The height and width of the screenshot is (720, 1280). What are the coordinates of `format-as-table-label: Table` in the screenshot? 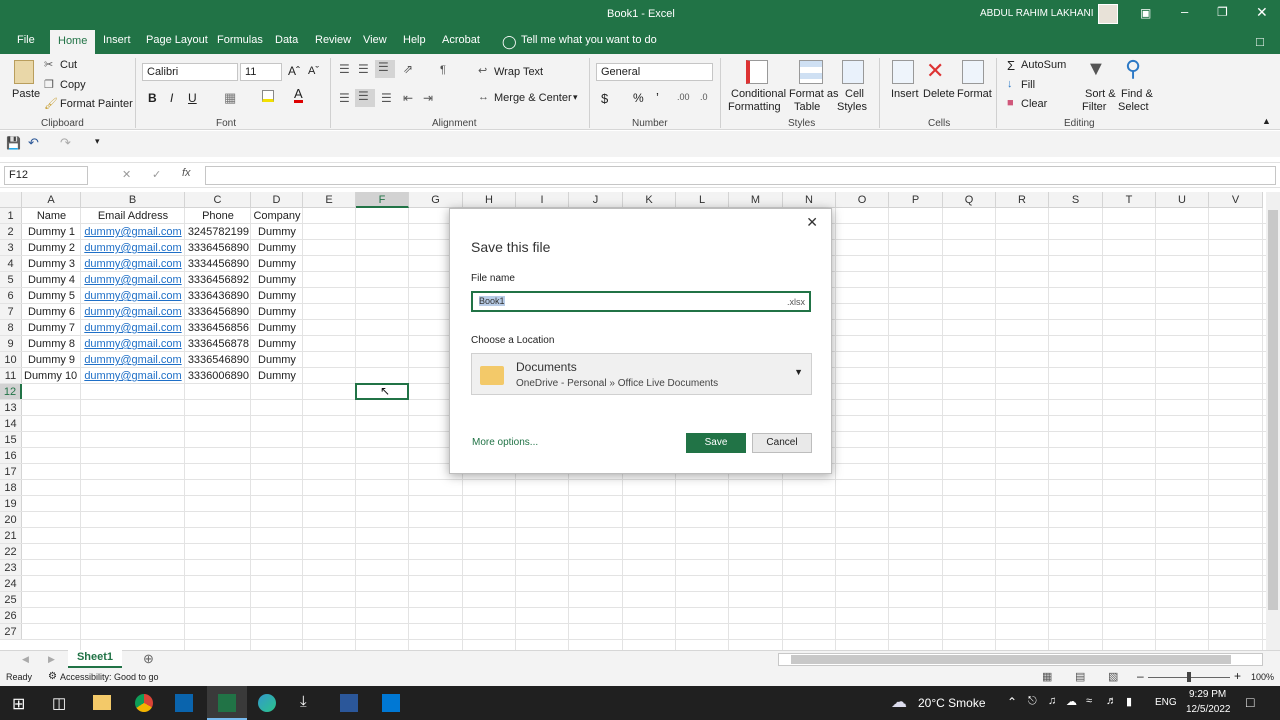 It's located at (807, 107).